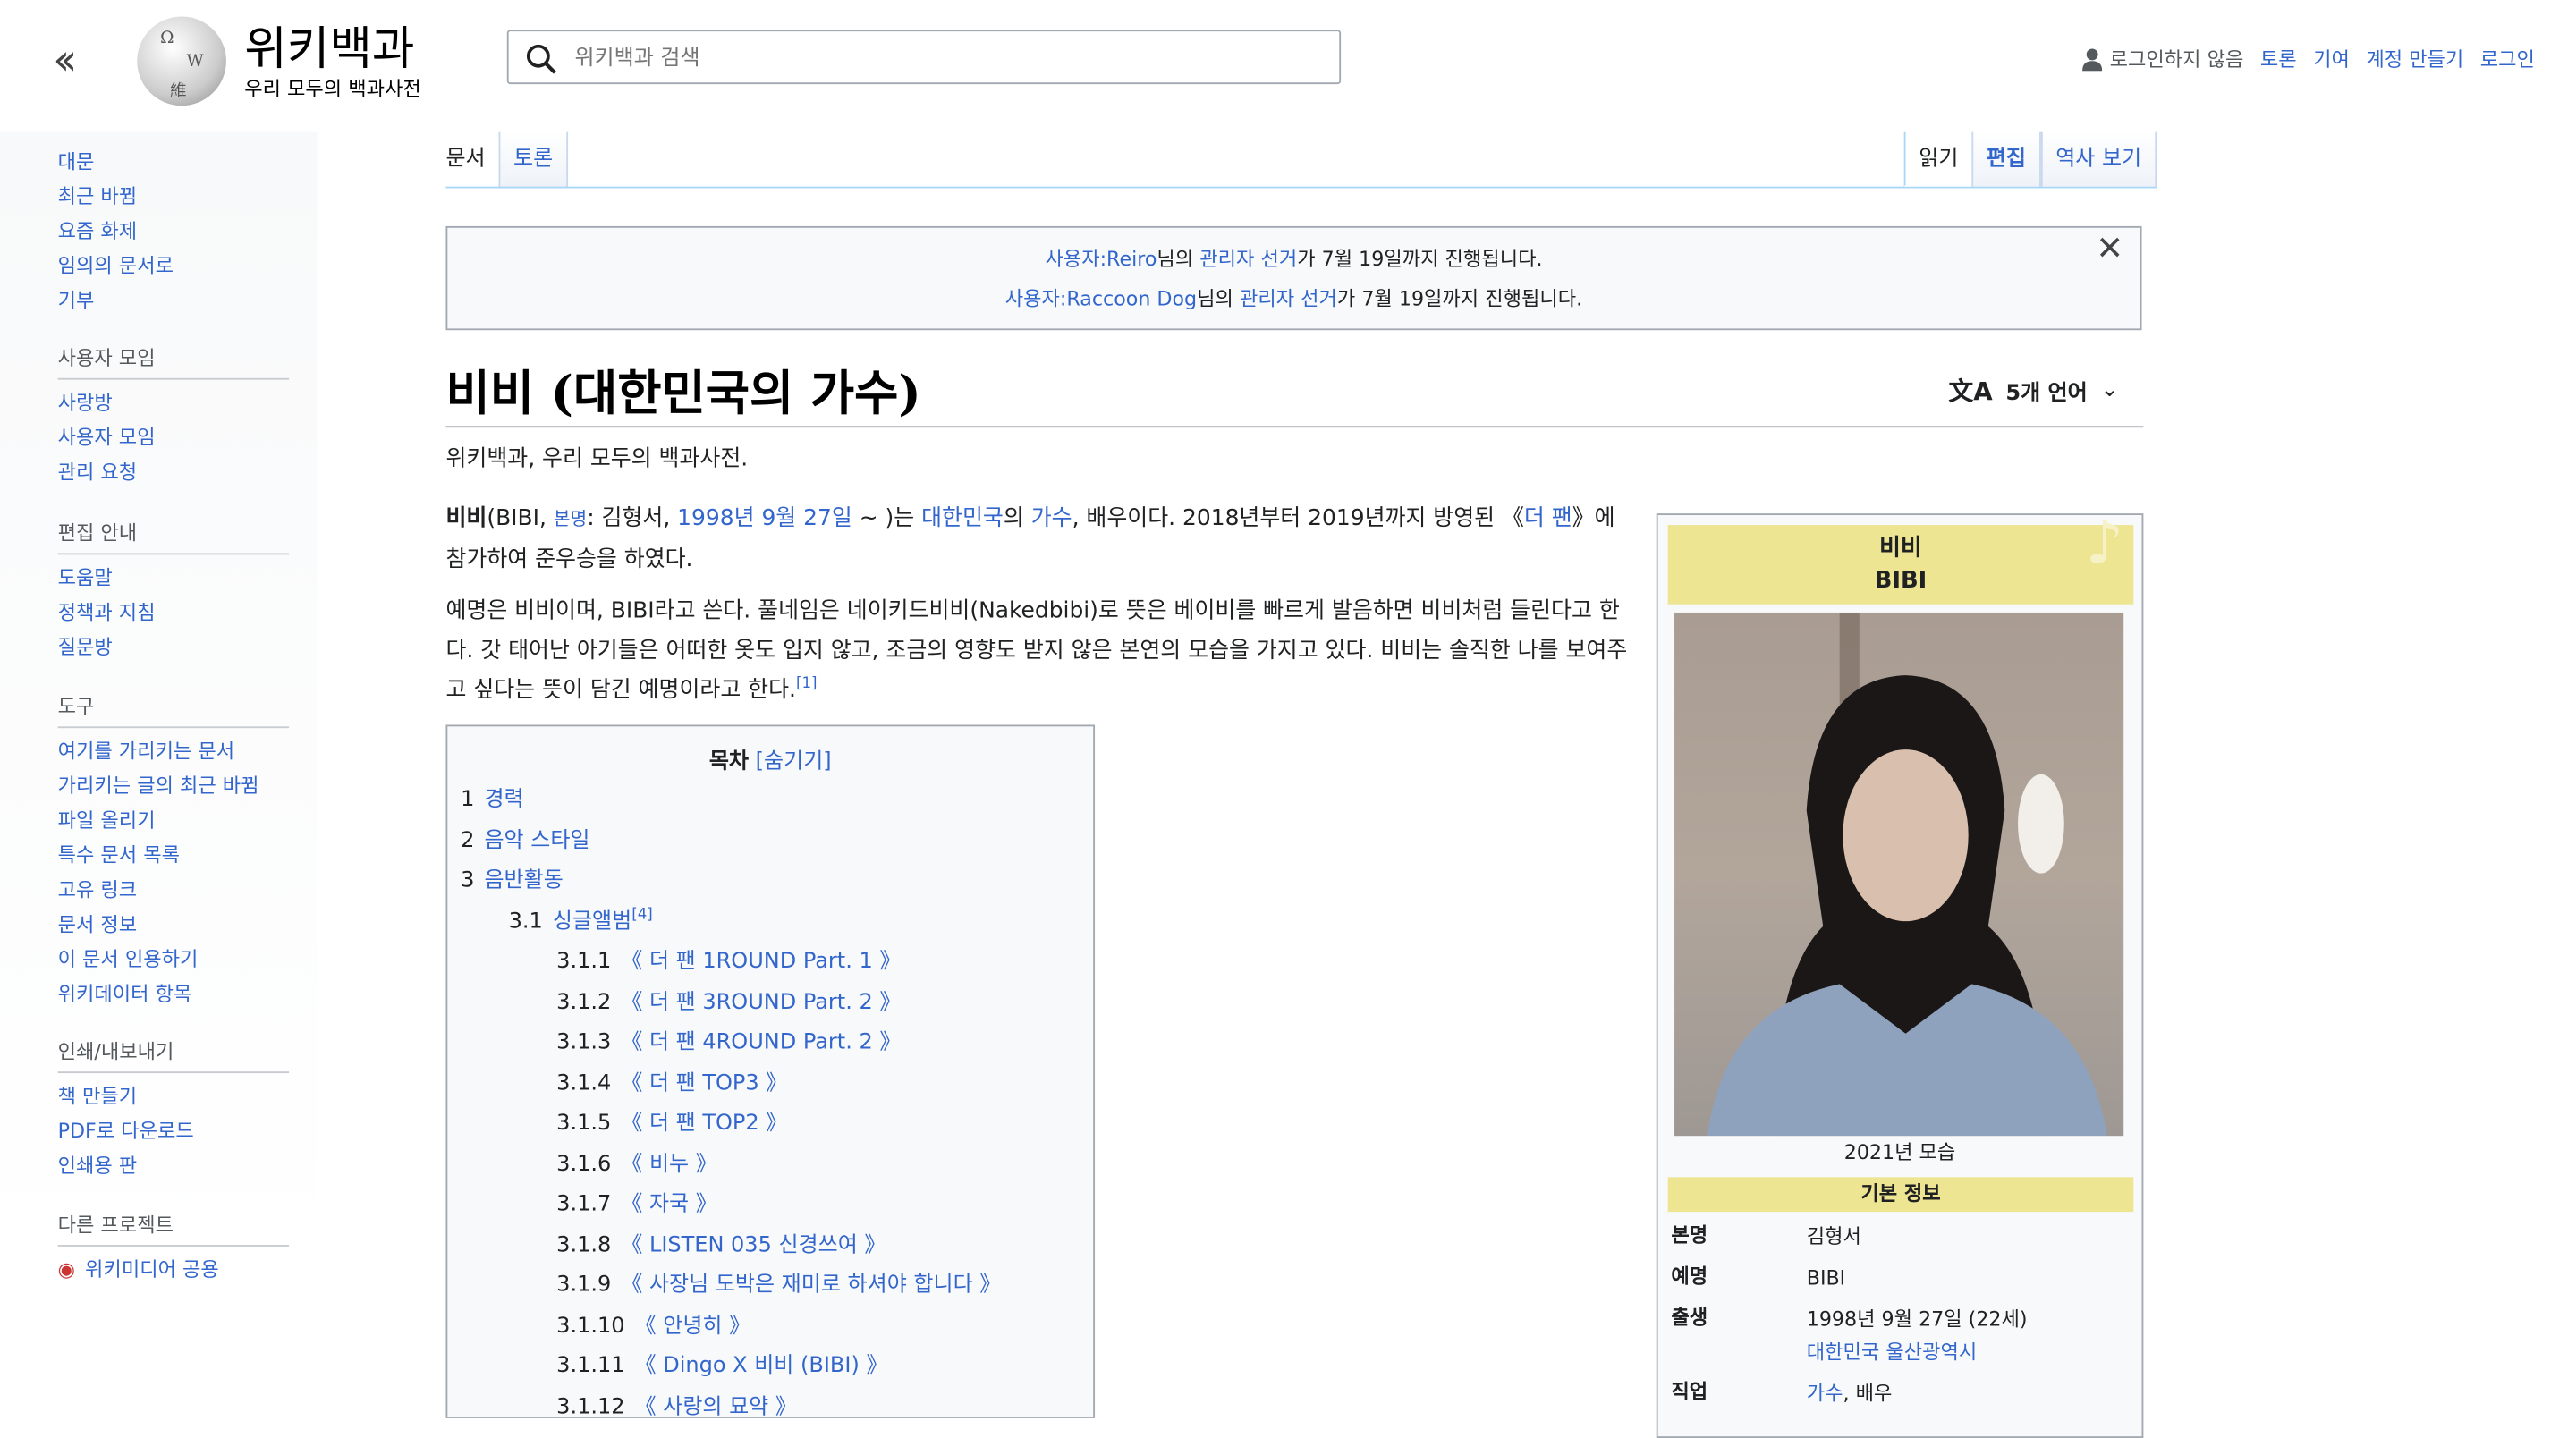 This screenshot has width=2576, height=1438. I want to click on translate-icon: 文A, so click(1970, 391).